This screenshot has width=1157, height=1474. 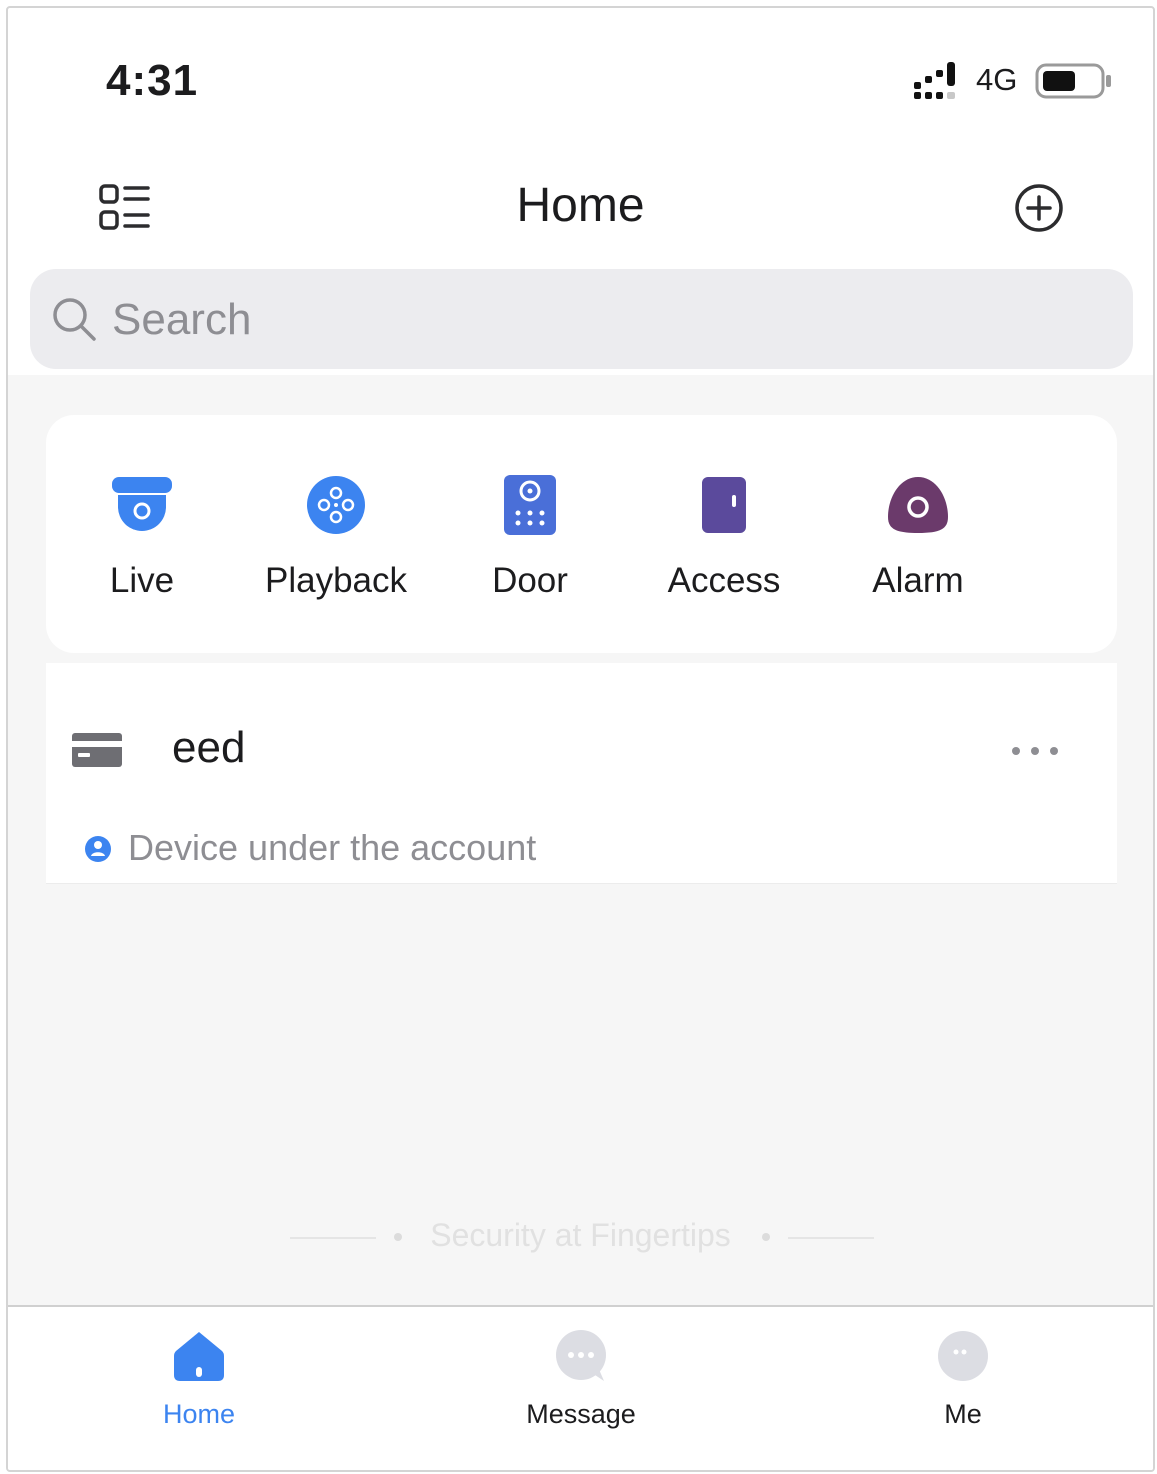 I want to click on tab-message: Message, so click(x=581, y=1379).